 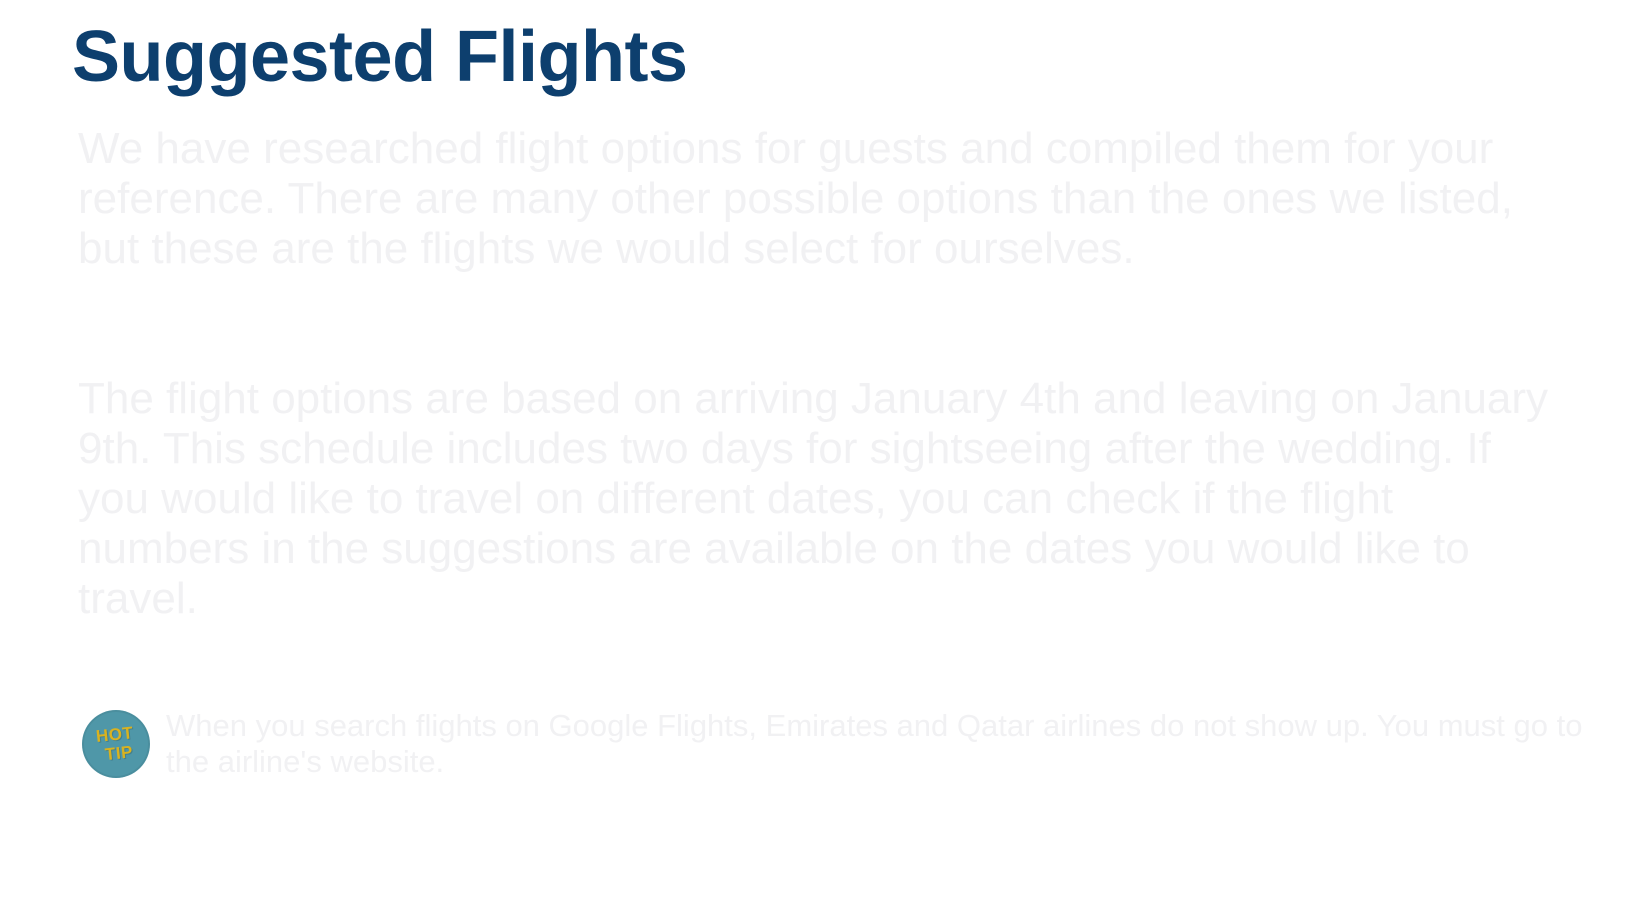 I want to click on hot-tip-badge-icon: HOT TIP, so click(x=116, y=744).